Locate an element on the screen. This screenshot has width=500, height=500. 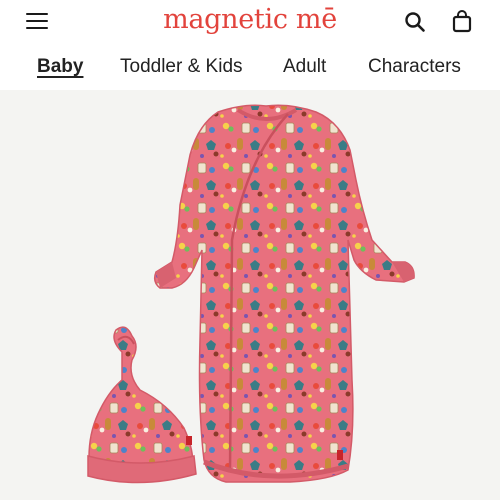
nav-item-adult: Adult is located at coordinates (304, 67).